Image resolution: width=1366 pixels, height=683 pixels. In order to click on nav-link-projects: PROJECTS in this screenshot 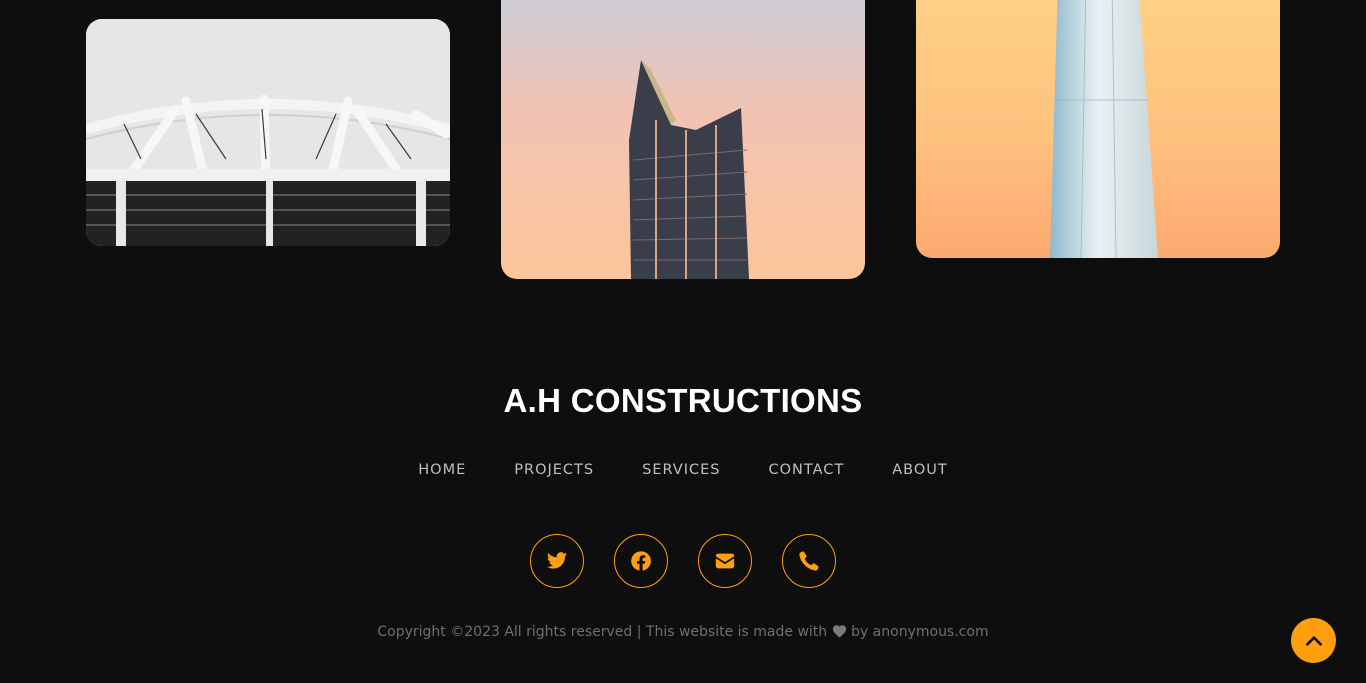, I will do `click(554, 470)`.